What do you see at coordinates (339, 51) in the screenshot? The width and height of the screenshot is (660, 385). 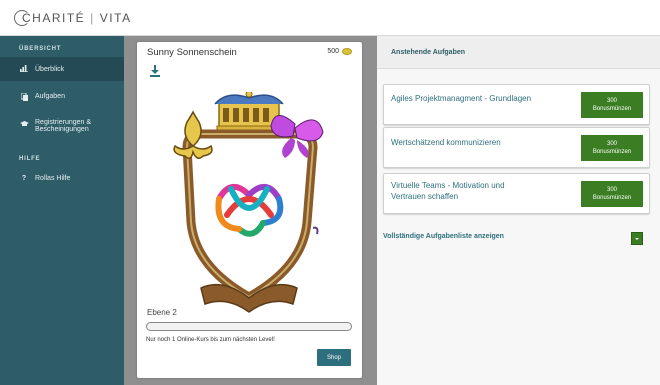 I see `coin-balance: 500` at bounding box center [339, 51].